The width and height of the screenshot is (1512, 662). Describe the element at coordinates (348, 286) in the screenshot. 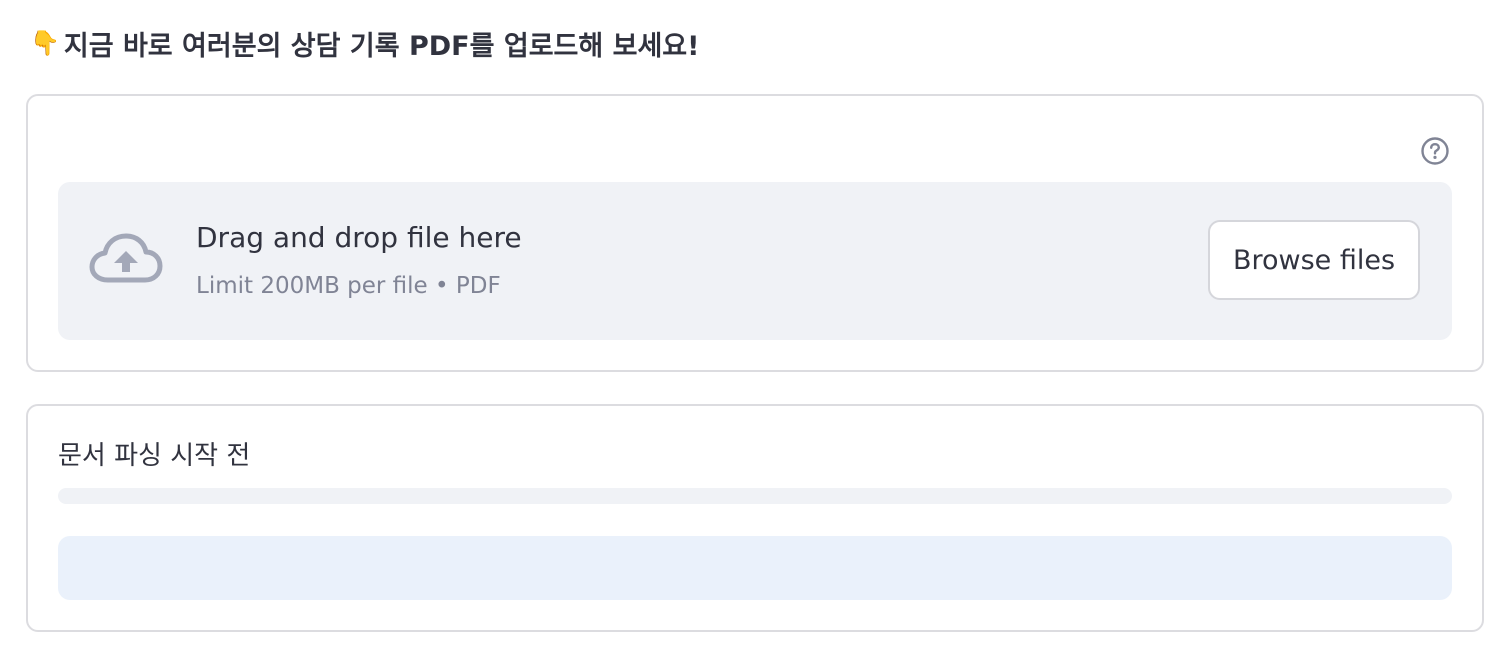

I see `file-limit-label: Limit 200MB per file • PDF` at that location.